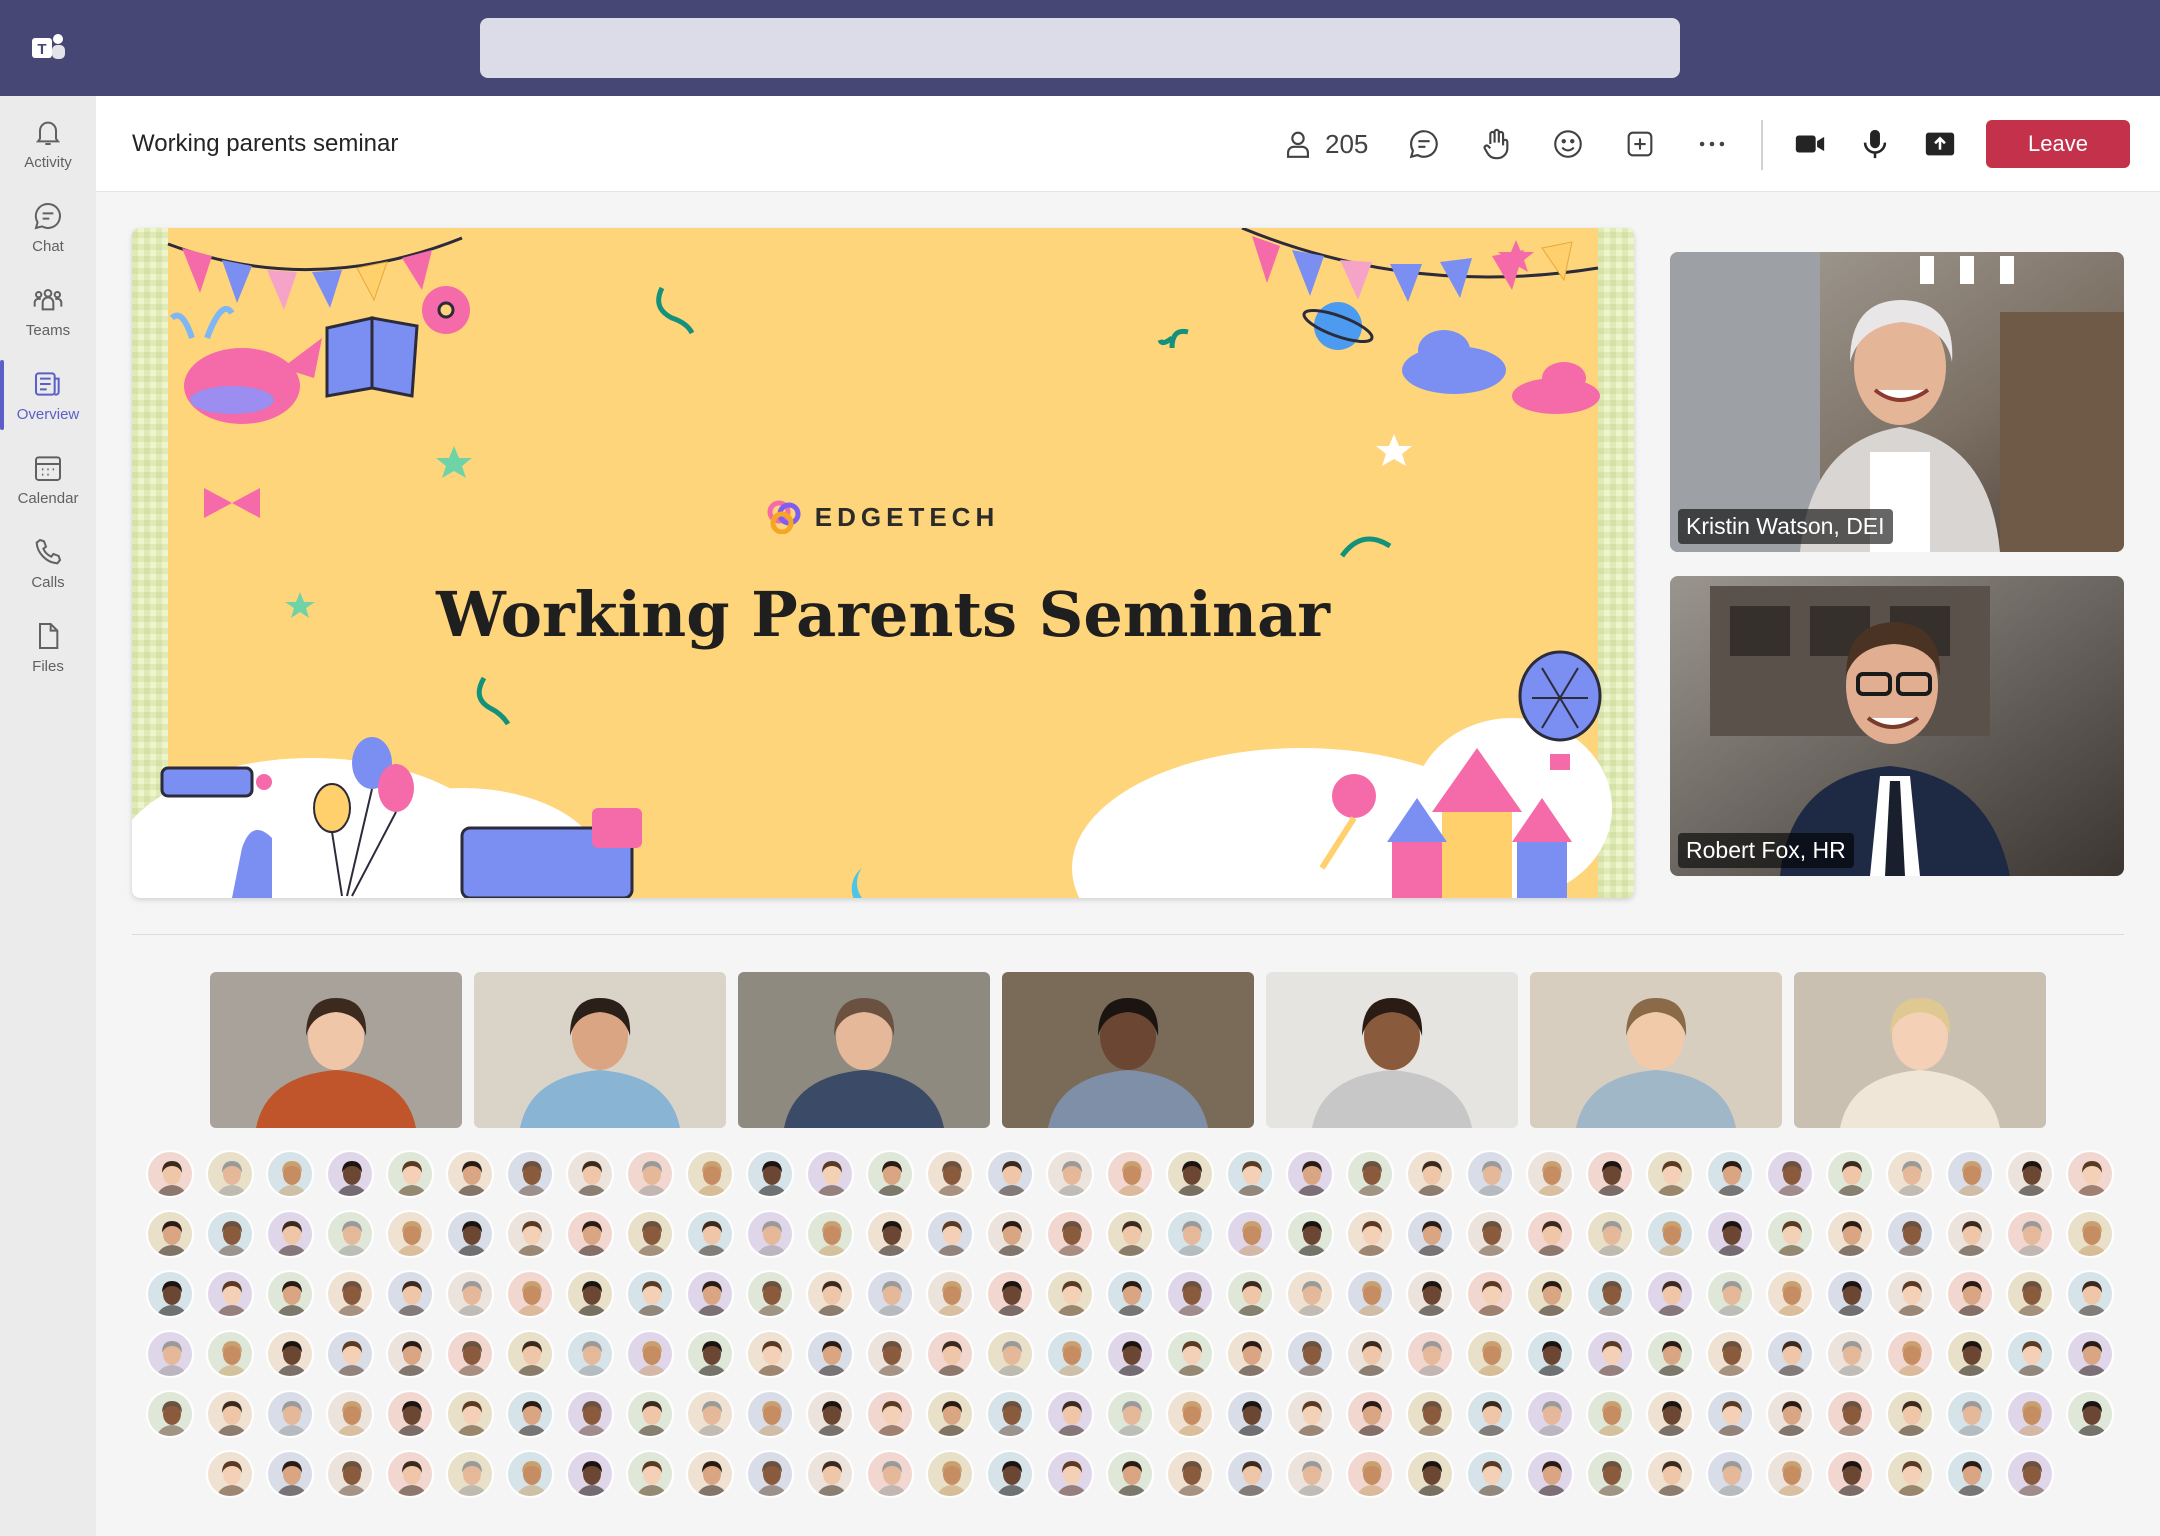 The image size is (2160, 1536). What do you see at coordinates (1656, 1050) in the screenshot?
I see `participant-video-tile` at bounding box center [1656, 1050].